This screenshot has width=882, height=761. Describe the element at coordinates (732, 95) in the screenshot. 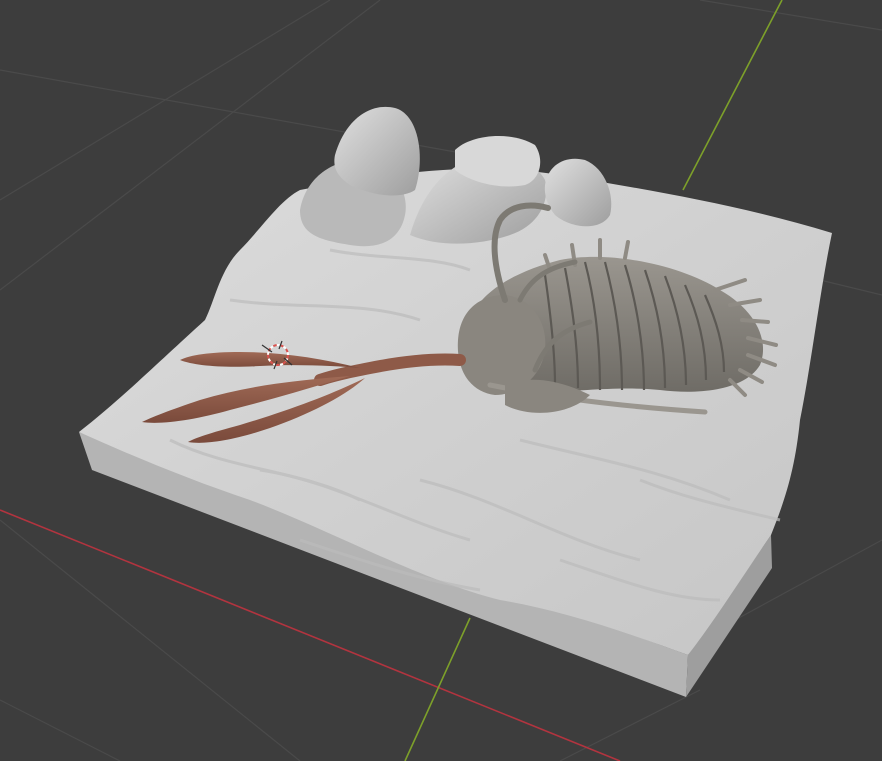

I see `y-axis-line-top` at that location.